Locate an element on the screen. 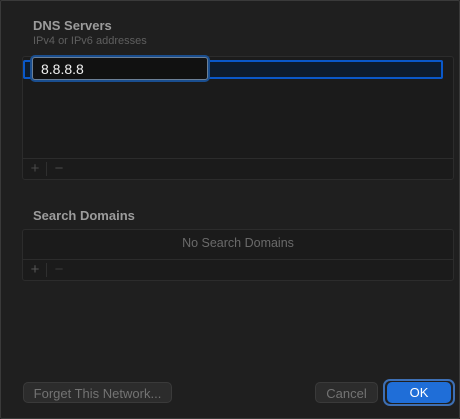 Image resolution: width=460 pixels, height=419 pixels. remove-search-domain-button: − is located at coordinates (59, 270).